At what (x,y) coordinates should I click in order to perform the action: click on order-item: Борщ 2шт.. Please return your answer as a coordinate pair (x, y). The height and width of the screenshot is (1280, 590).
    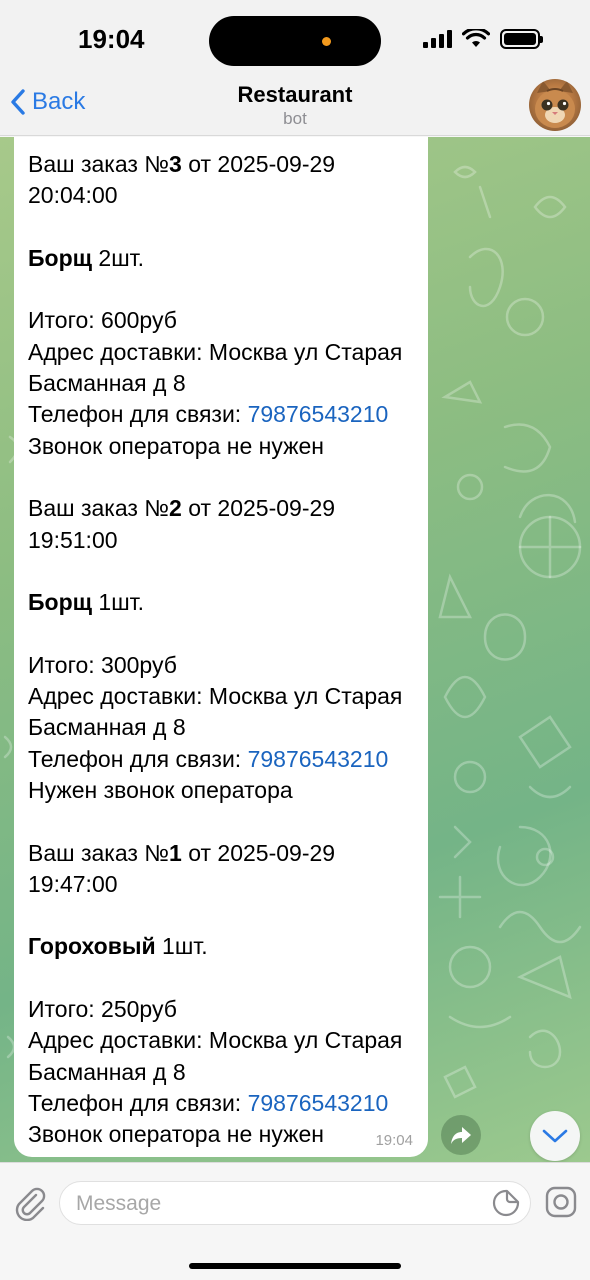
    Looking at the image, I should click on (86, 257).